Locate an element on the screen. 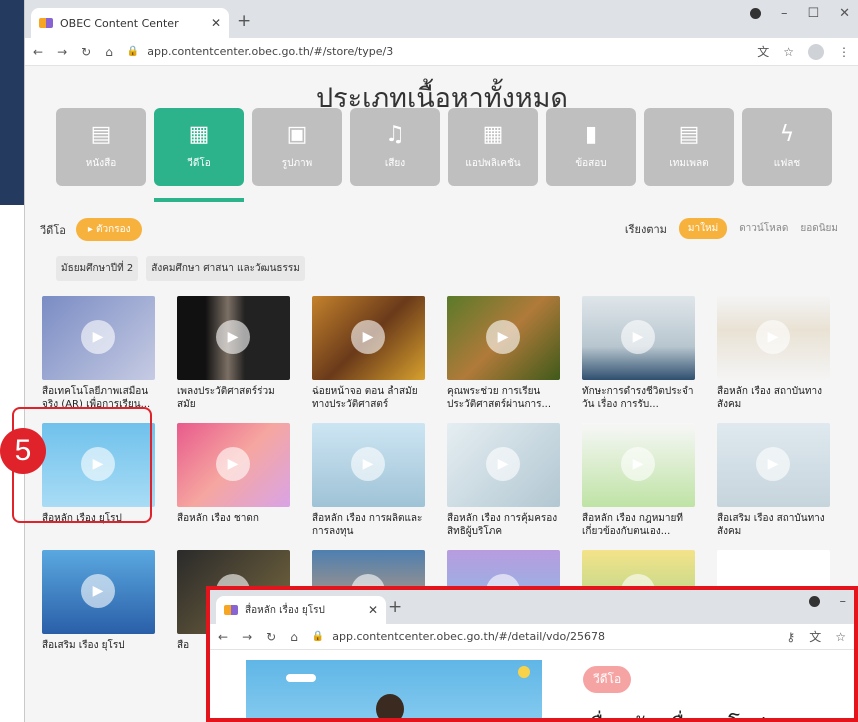  sort-bar: เรียงตาม มาใหม่ ดาวน์โหลด ยอดนิยม is located at coordinates (731, 228).